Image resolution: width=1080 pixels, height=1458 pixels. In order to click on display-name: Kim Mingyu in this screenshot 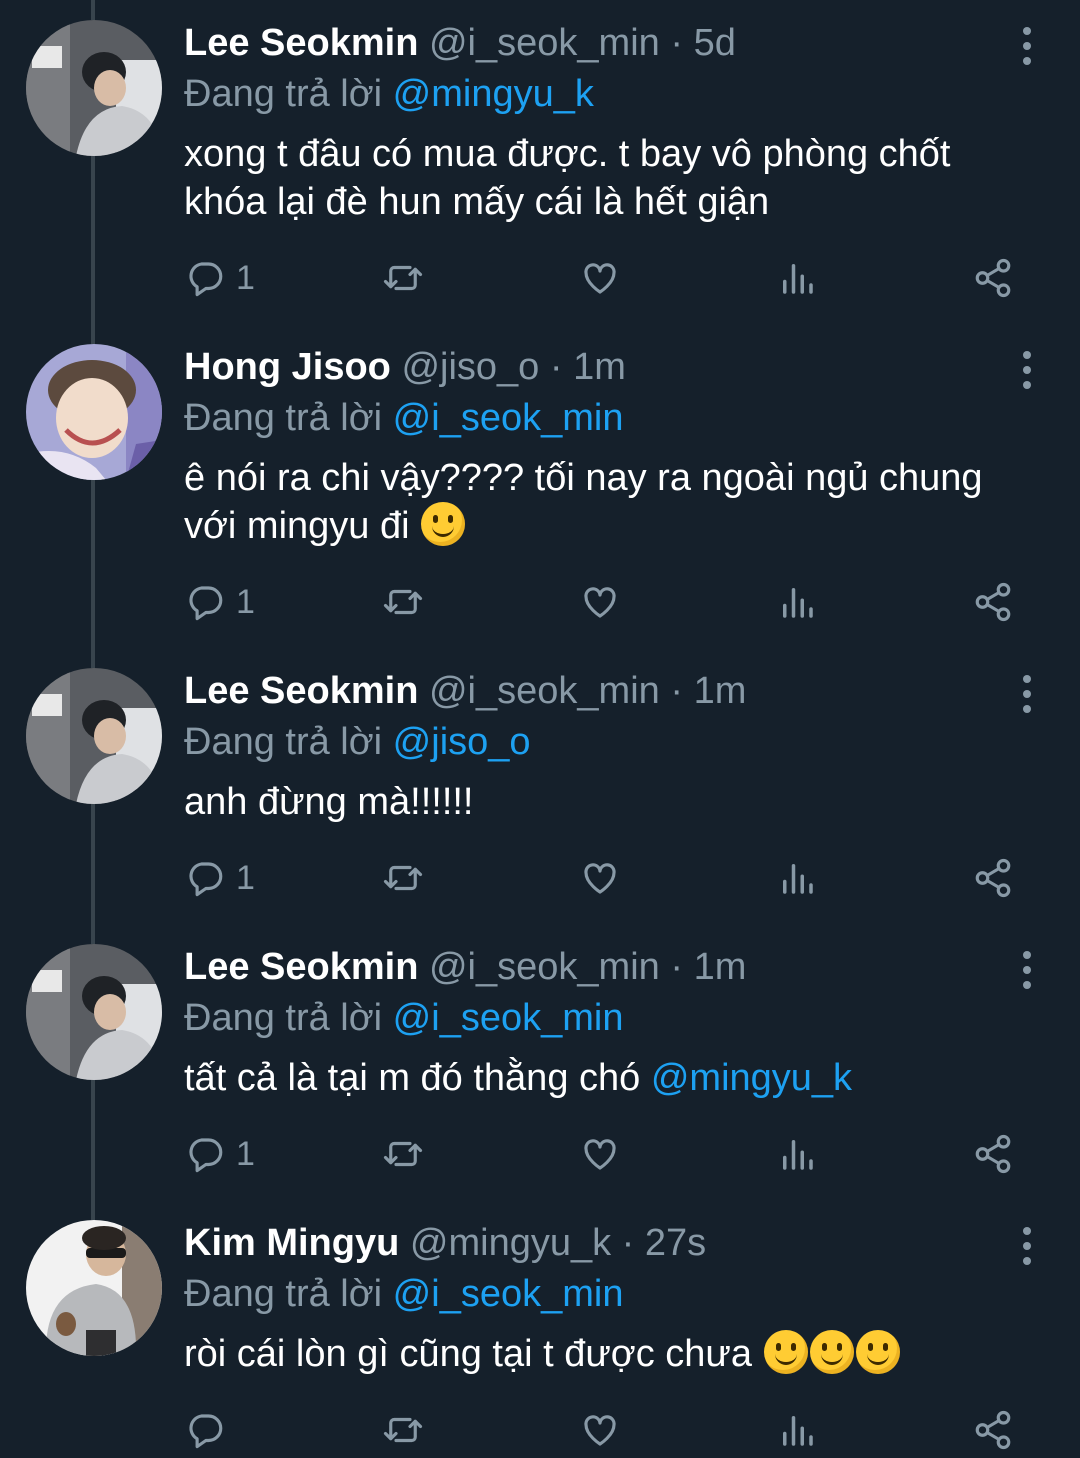, I will do `click(291, 1243)`.